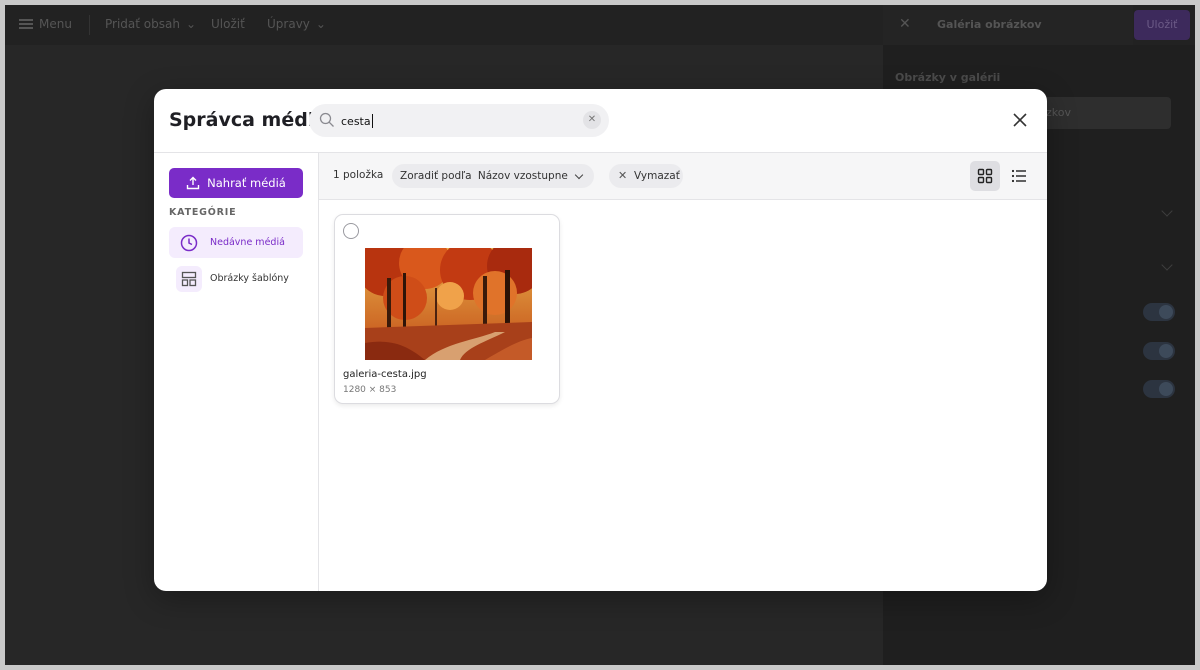 Image resolution: width=1200 pixels, height=670 pixels. I want to click on menu-icon, so click(26, 24).